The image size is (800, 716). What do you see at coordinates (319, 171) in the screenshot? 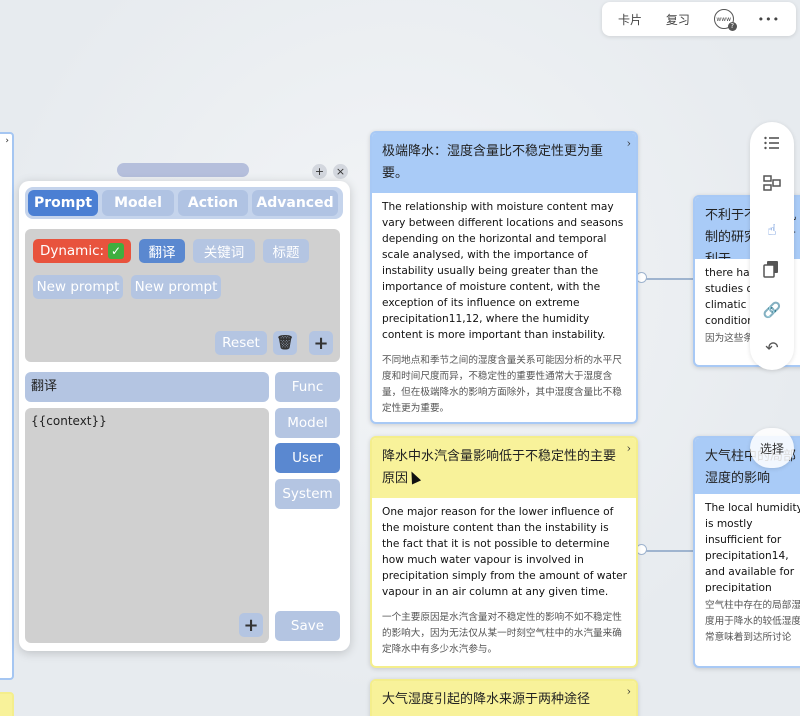
I see `panel-add-icon: +` at bounding box center [319, 171].